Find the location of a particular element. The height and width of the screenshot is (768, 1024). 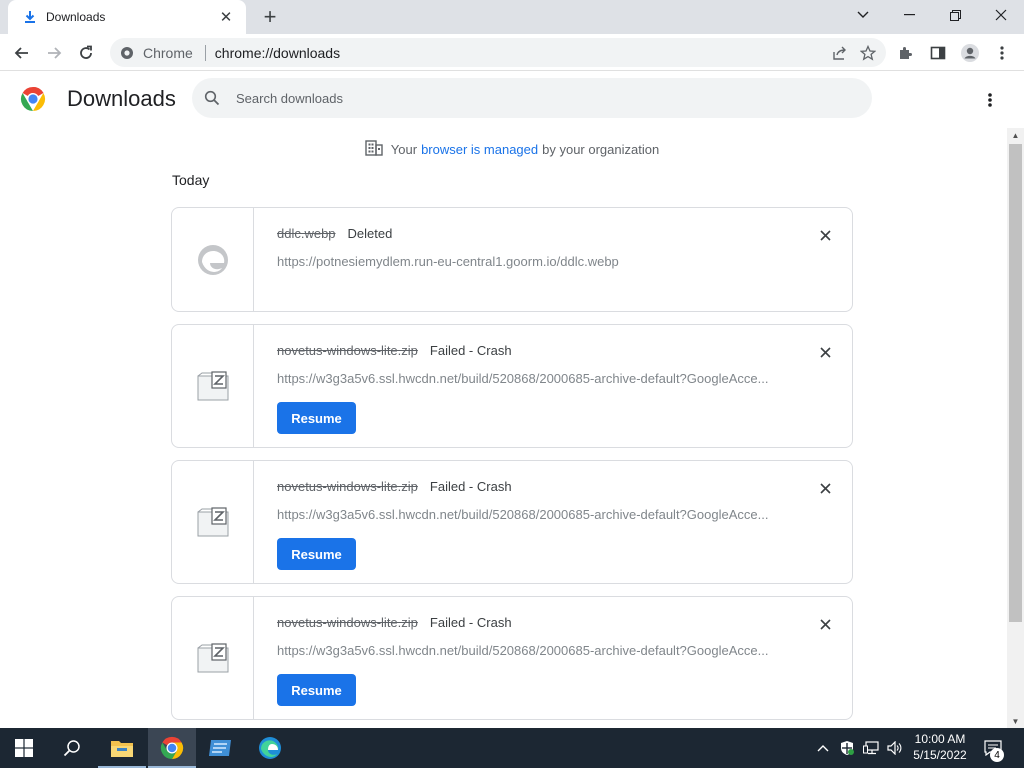

building-icon is located at coordinates (374, 149).